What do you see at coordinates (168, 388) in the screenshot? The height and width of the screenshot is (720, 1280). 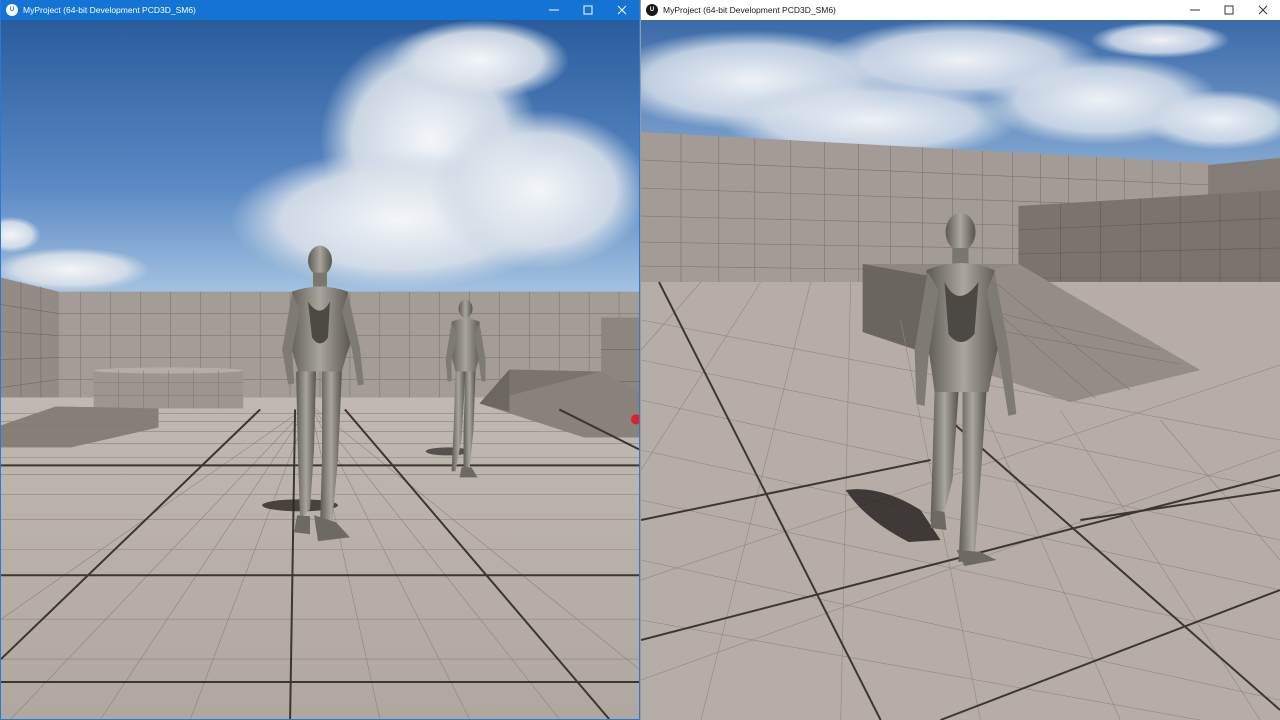 I see `cylinder-platform` at bounding box center [168, 388].